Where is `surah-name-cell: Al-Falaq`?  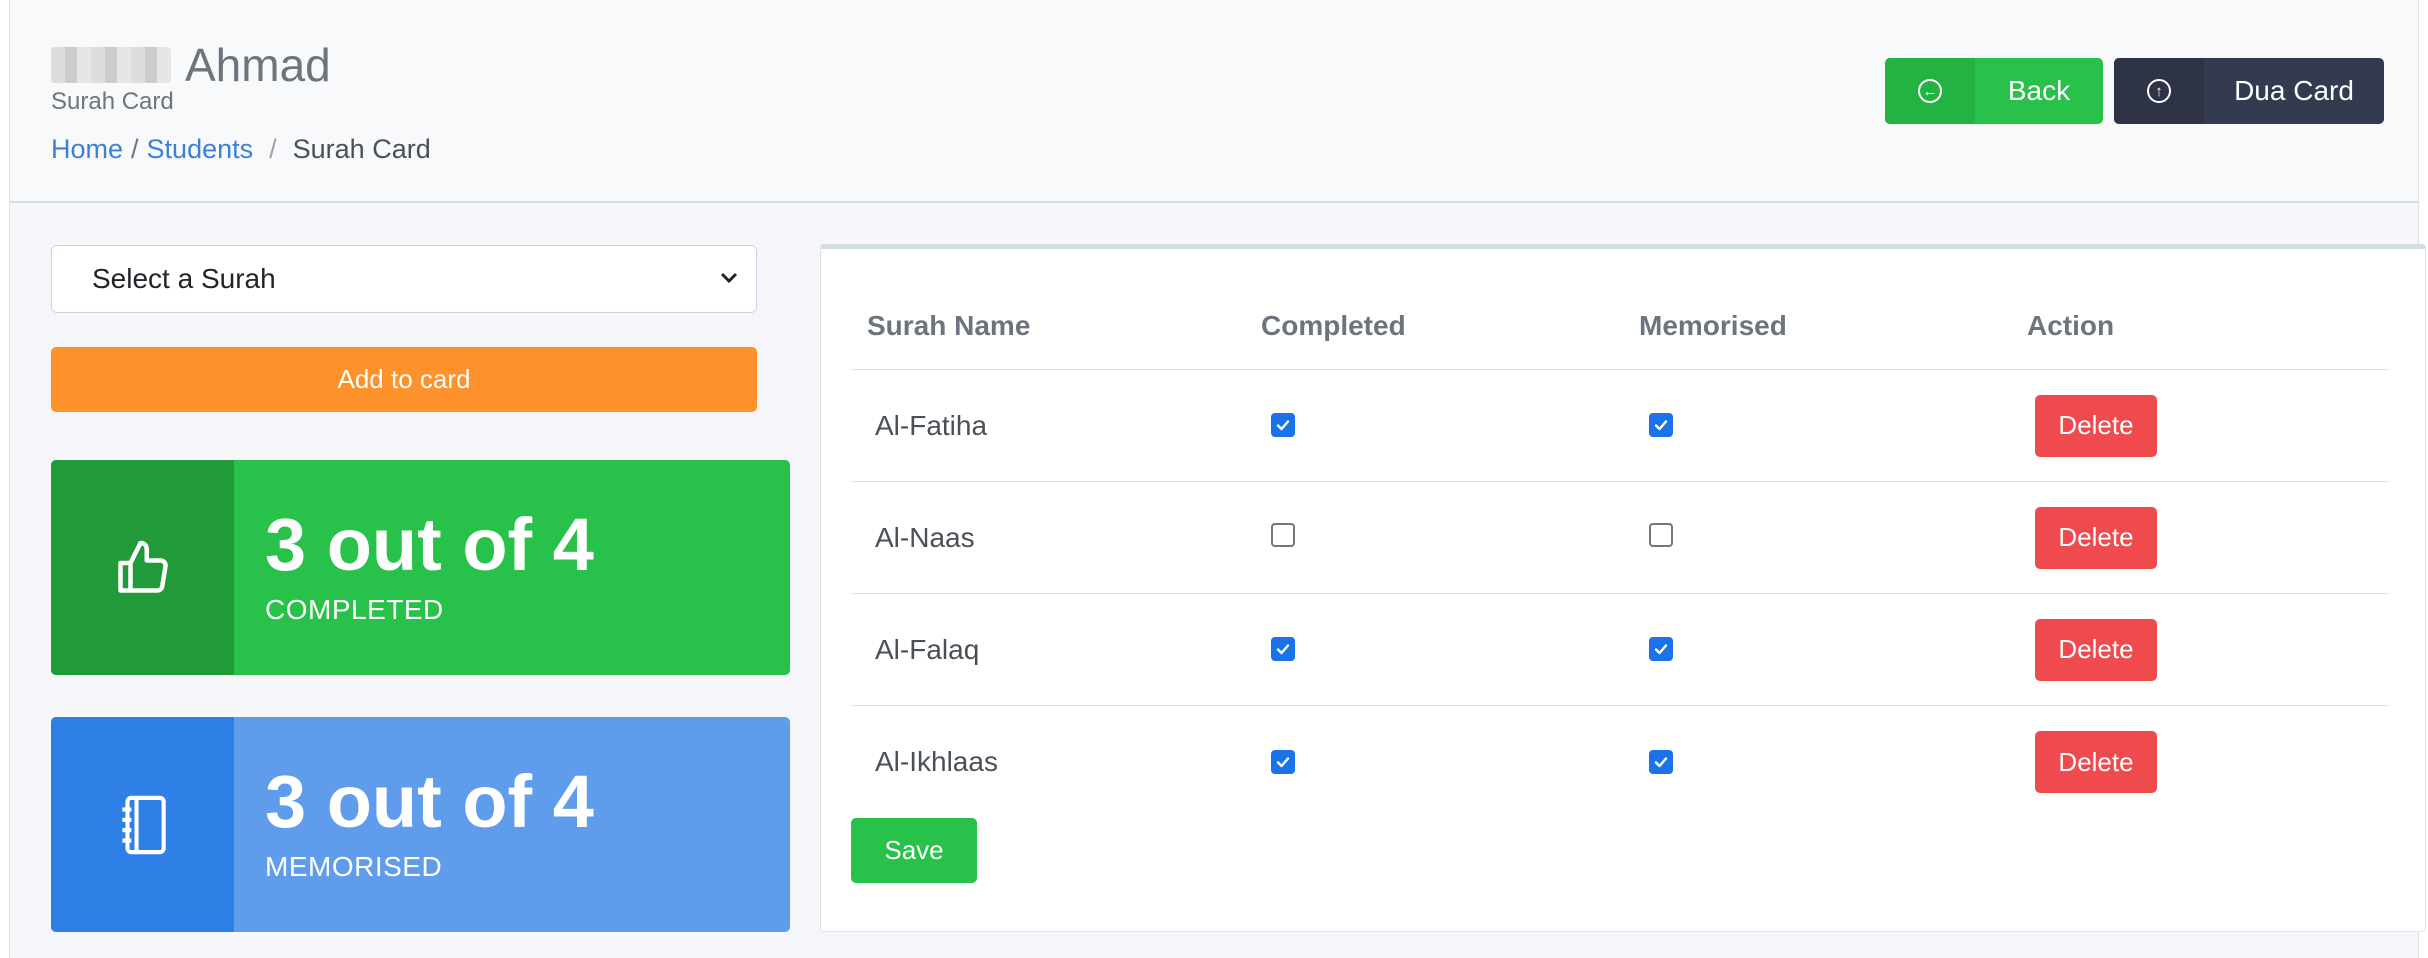 surah-name-cell: Al-Falaq is located at coordinates (927, 649).